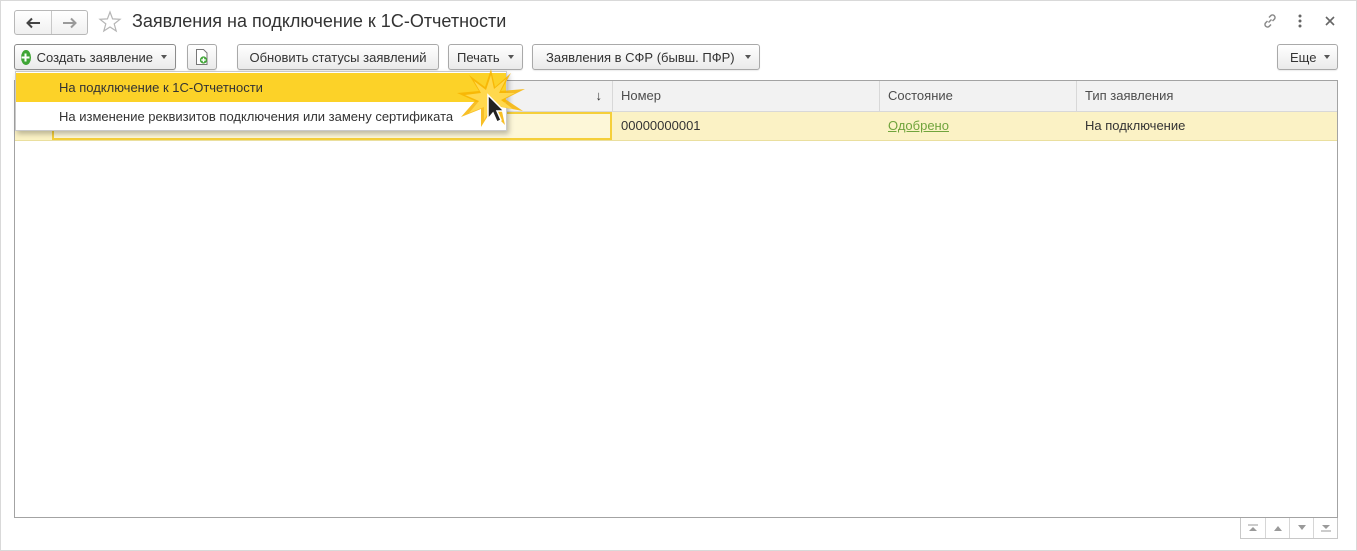  I want to click on scroll-bottom-icon, so click(1325, 528).